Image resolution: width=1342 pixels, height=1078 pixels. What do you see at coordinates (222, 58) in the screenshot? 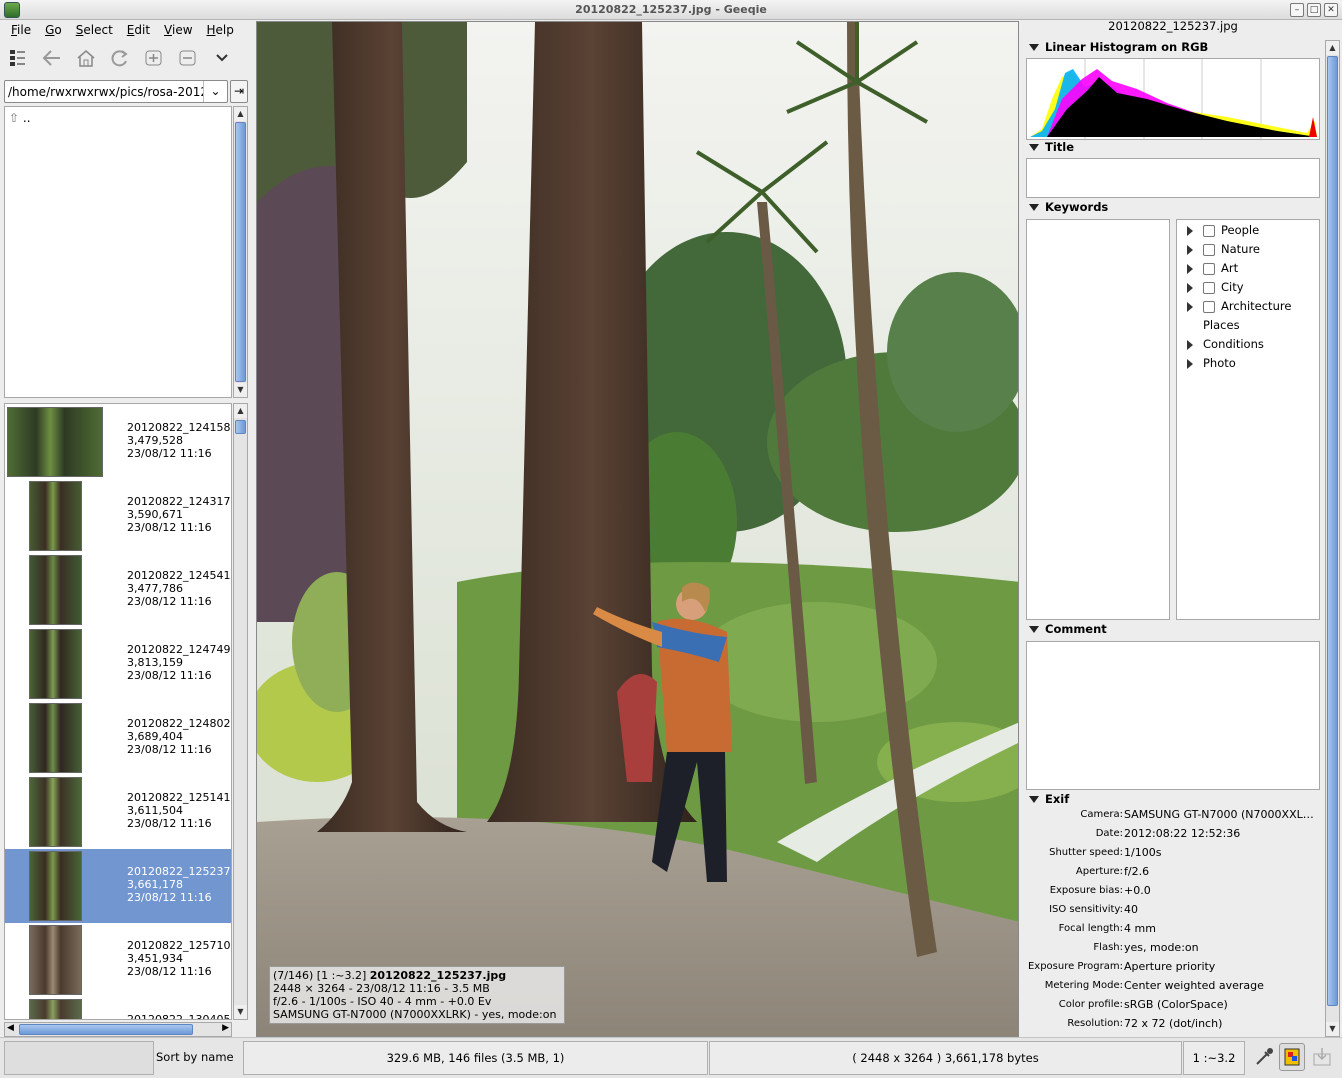
I see `toolbar-more-button` at bounding box center [222, 58].